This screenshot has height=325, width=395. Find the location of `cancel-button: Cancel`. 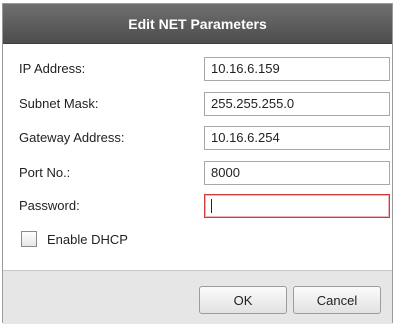

cancel-button: Cancel is located at coordinates (337, 300).